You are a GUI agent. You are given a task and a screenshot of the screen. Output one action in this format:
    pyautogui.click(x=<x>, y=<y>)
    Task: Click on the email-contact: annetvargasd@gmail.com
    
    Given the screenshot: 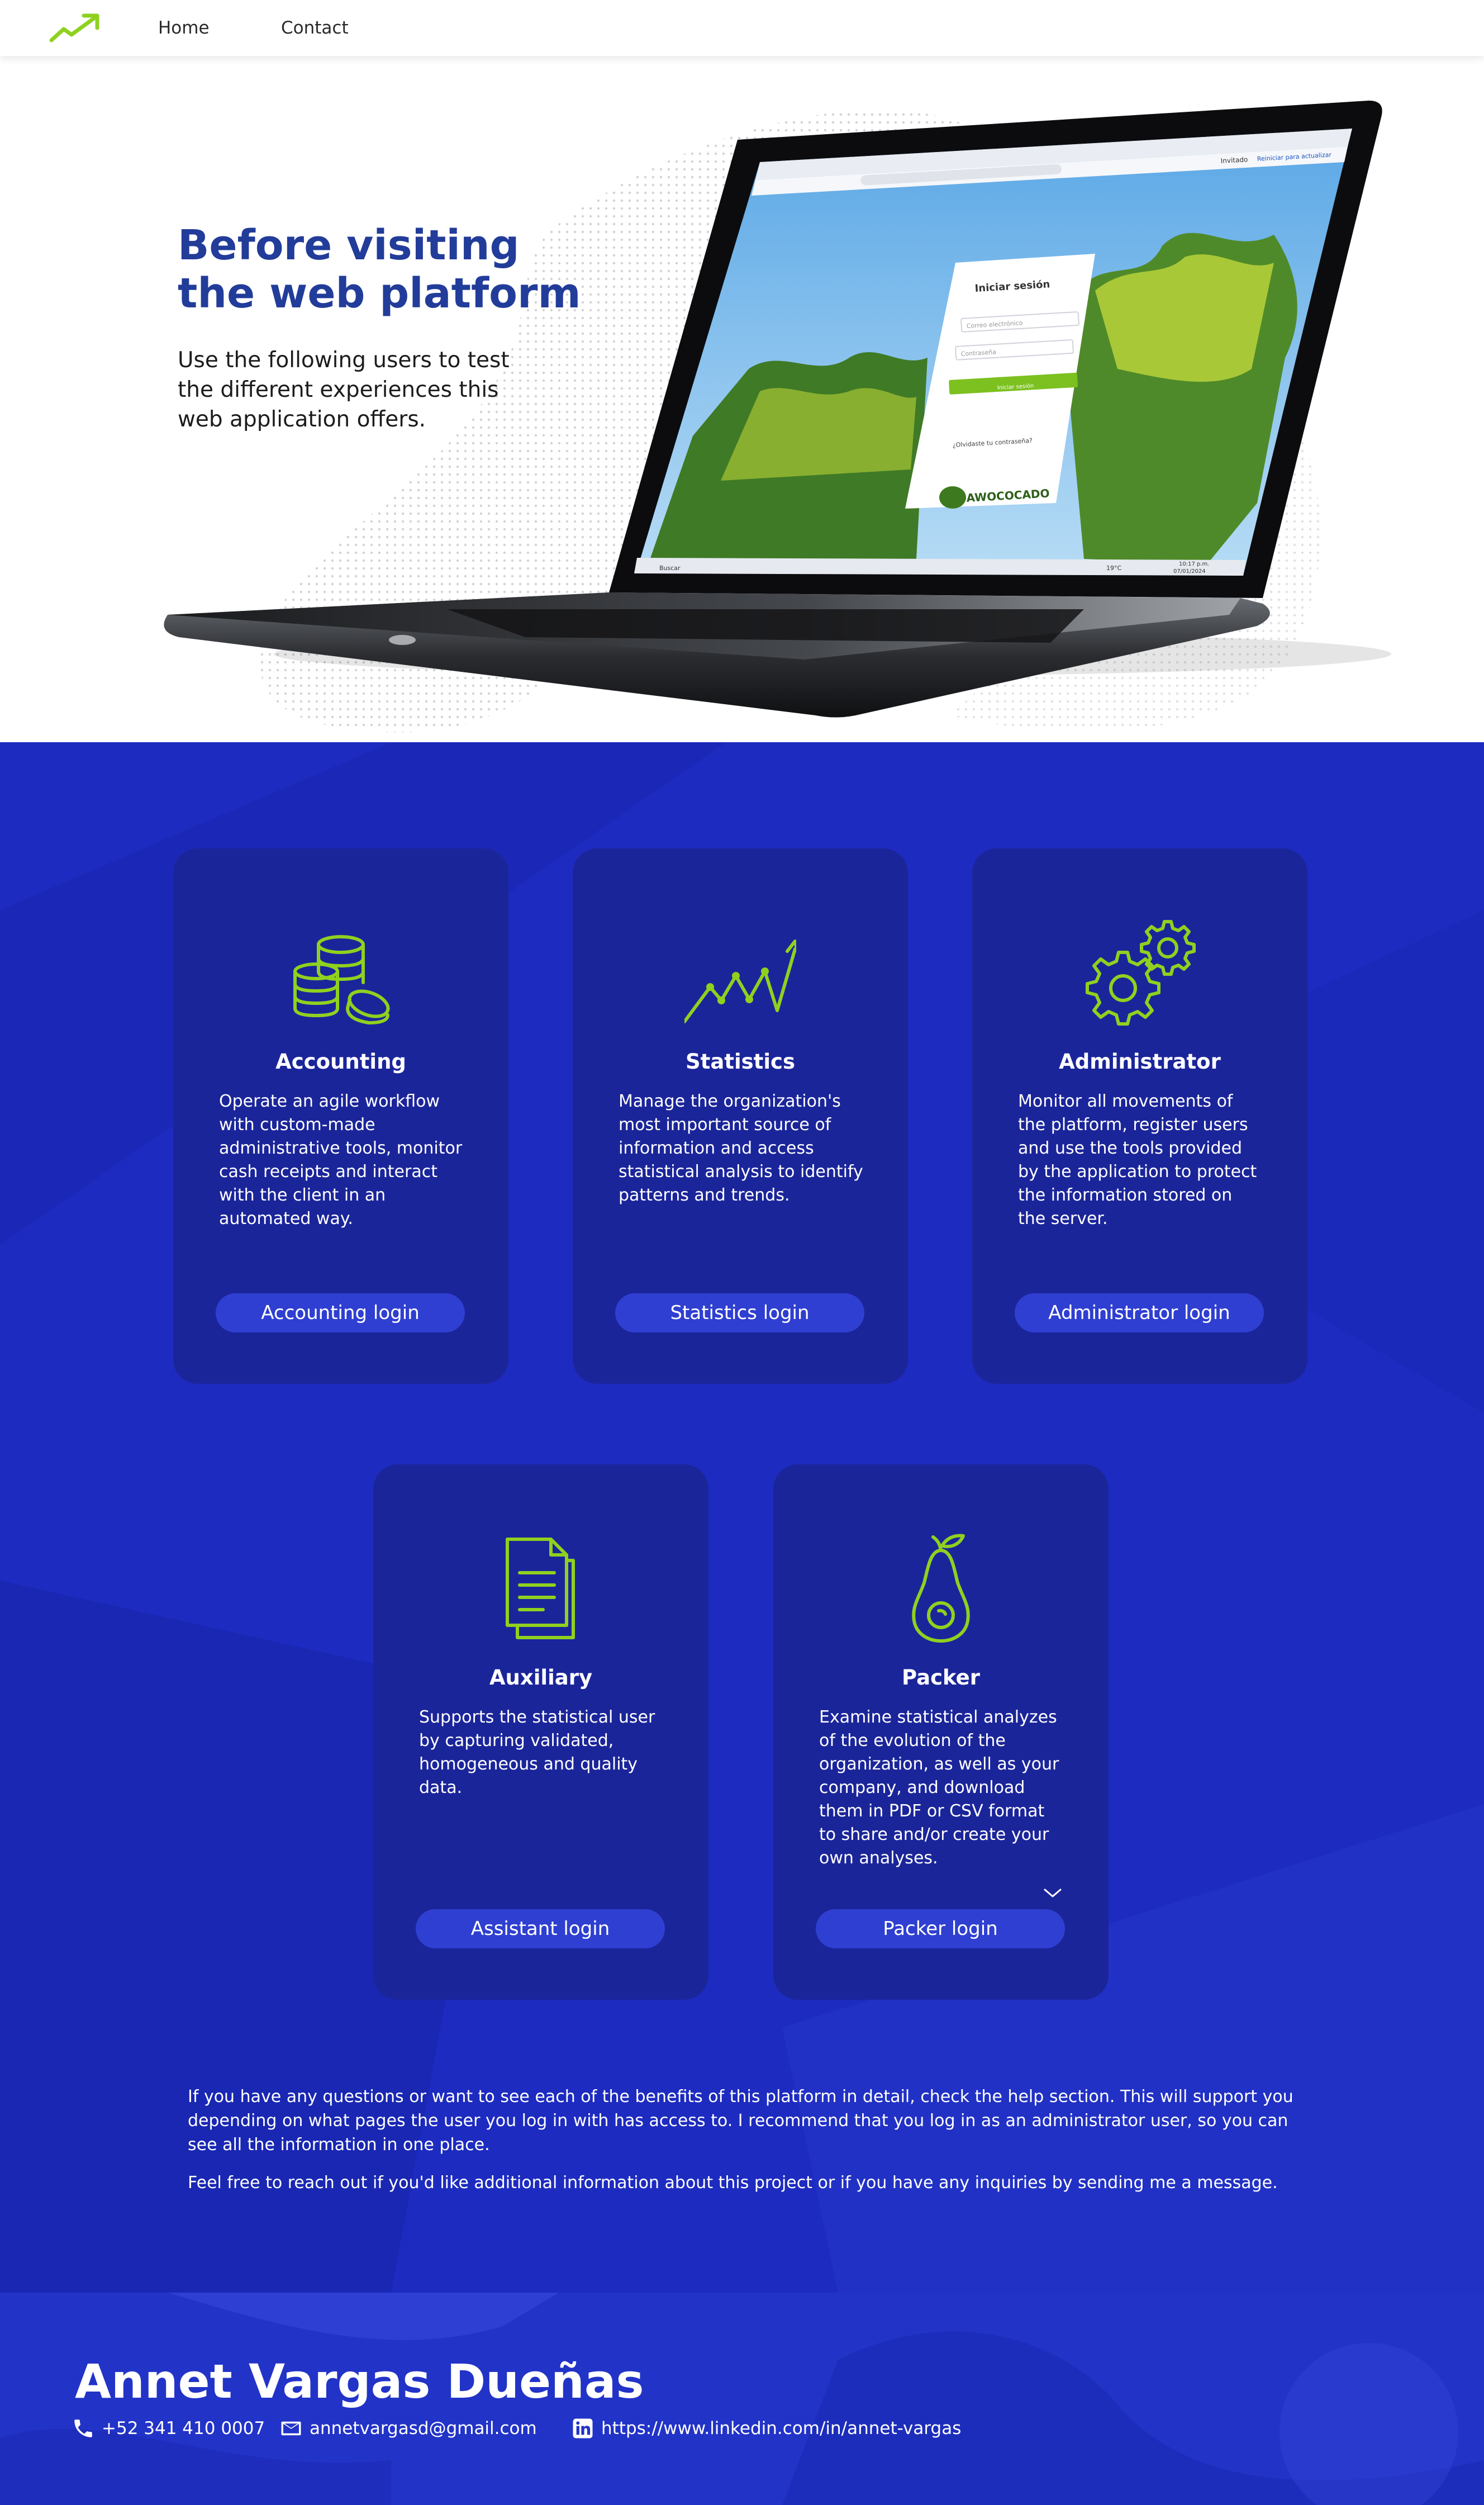 What is the action you would take?
    pyautogui.click(x=408, y=2428)
    